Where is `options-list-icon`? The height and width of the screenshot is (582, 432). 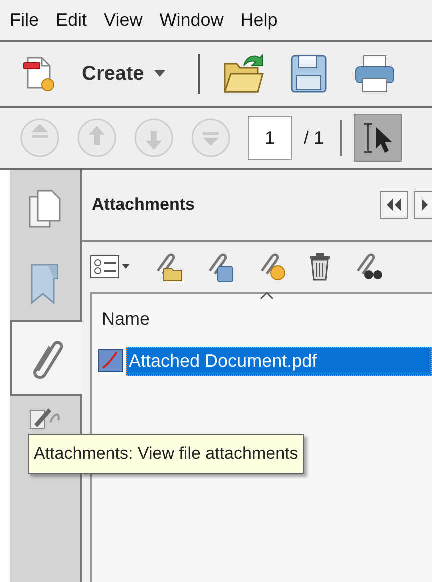 options-list-icon is located at coordinates (111, 267).